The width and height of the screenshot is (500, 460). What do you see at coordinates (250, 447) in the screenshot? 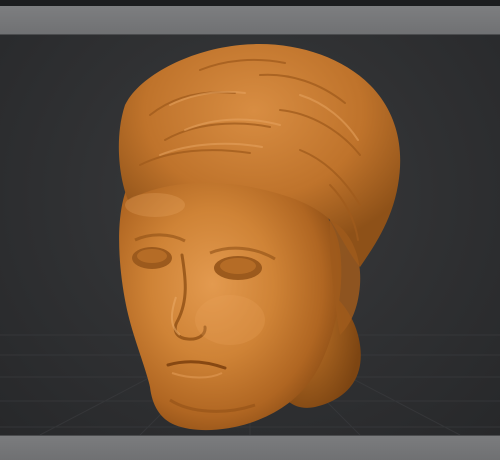
I see `bottom-toolbar` at bounding box center [250, 447].